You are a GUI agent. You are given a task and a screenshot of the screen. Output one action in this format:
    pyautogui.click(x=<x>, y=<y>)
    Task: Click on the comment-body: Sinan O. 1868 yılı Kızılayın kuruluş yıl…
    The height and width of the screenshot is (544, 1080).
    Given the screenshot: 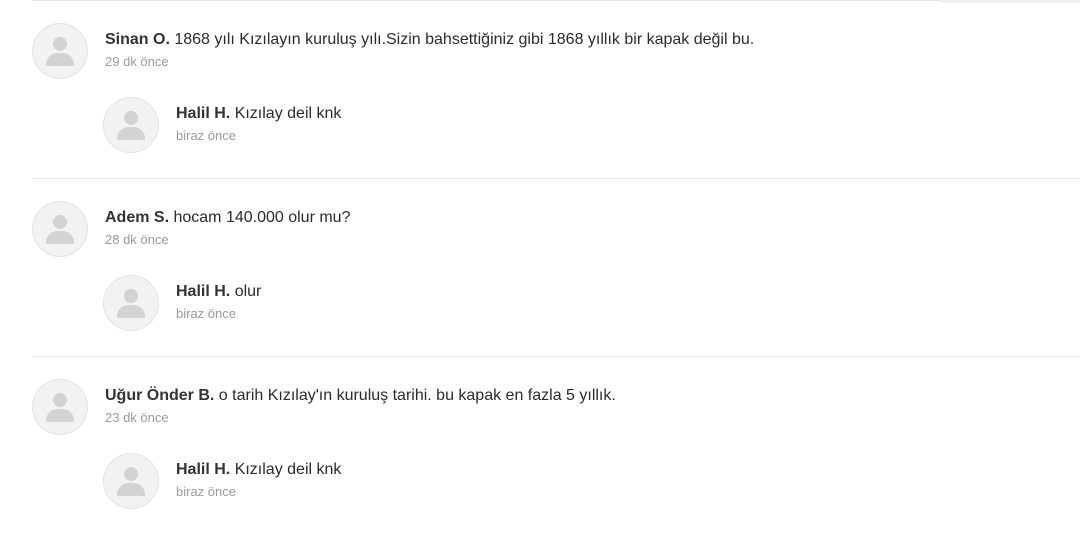 What is the action you would take?
    pyautogui.click(x=429, y=46)
    